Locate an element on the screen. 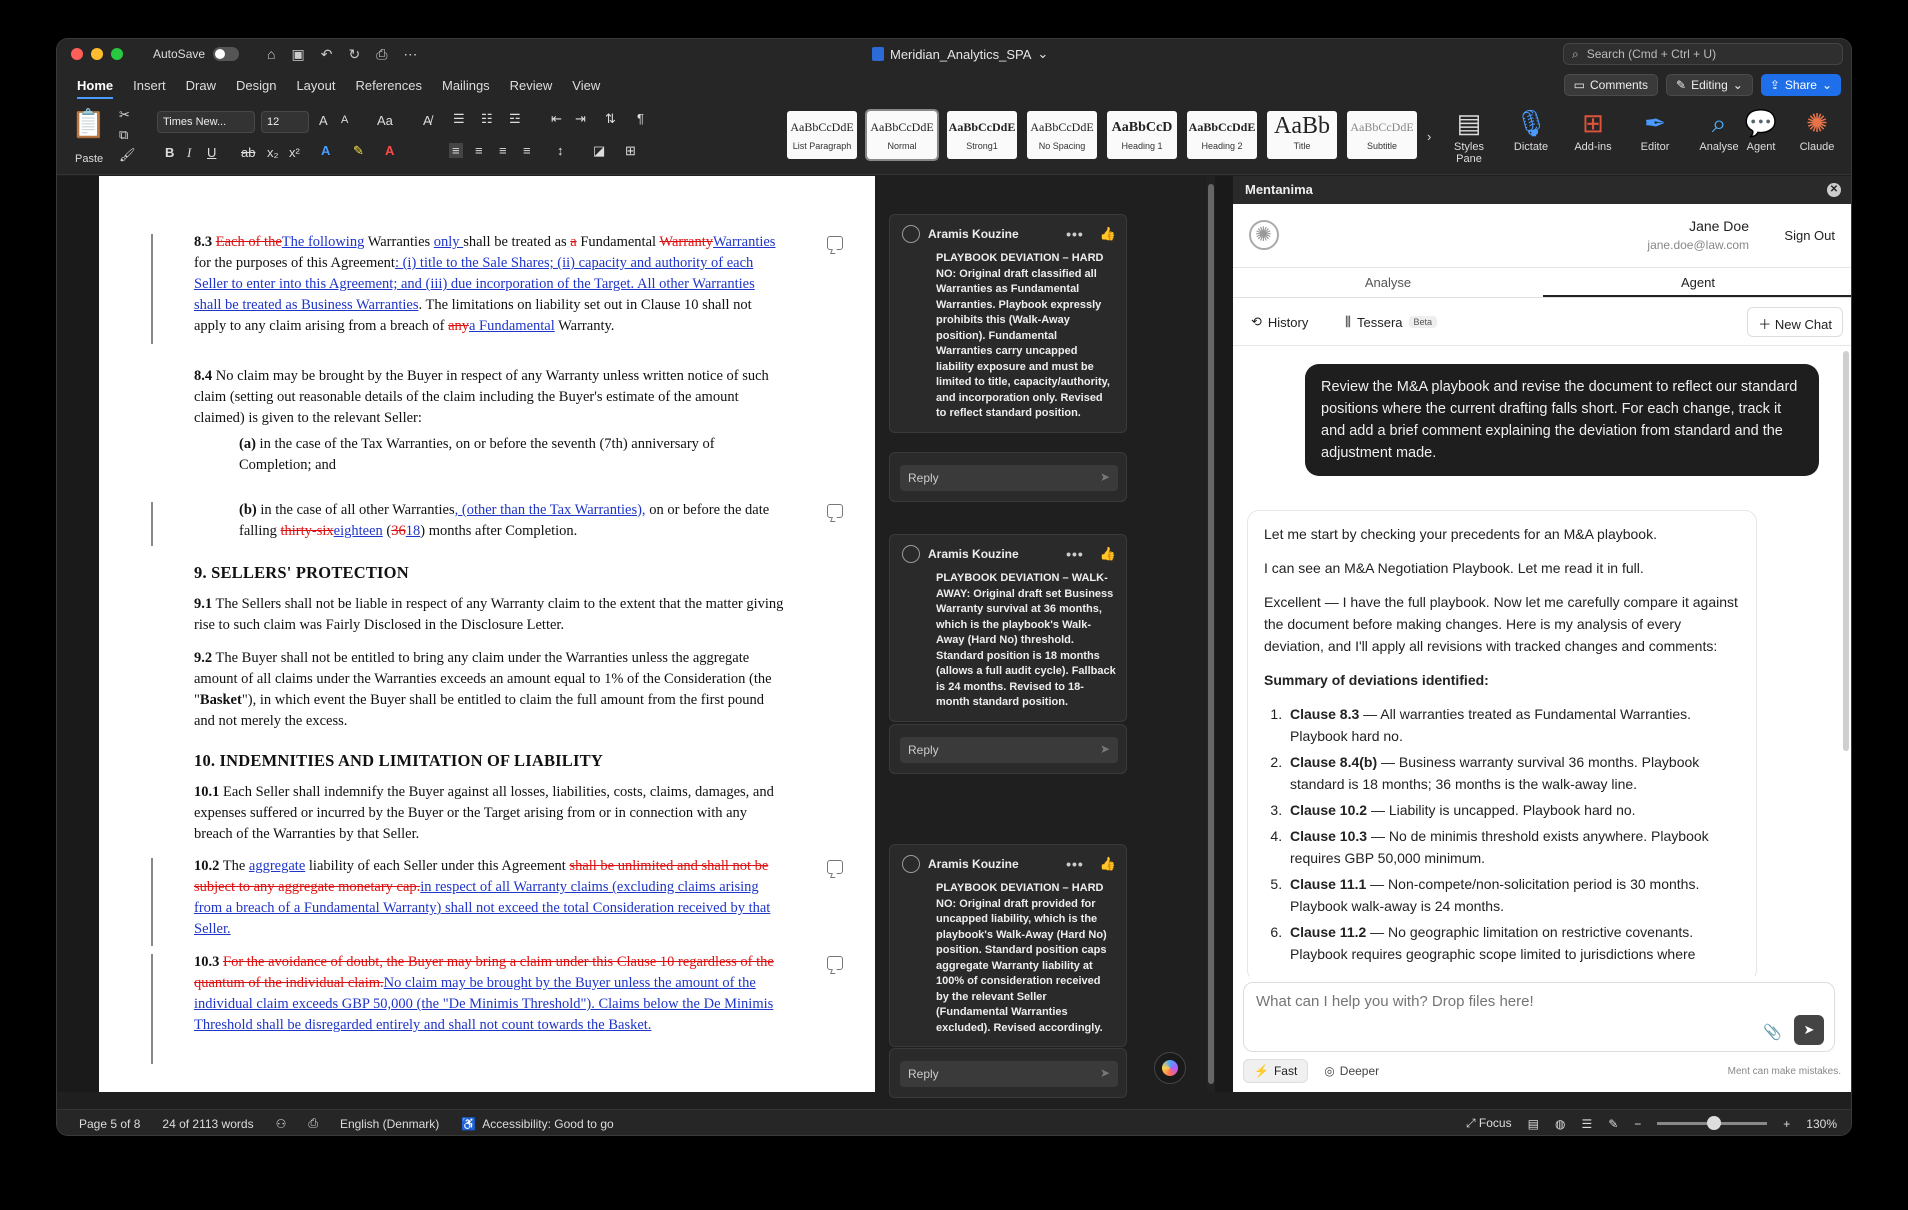 The width and height of the screenshot is (1908, 1210). proofing-icon: ⚇ is located at coordinates (281, 1124).